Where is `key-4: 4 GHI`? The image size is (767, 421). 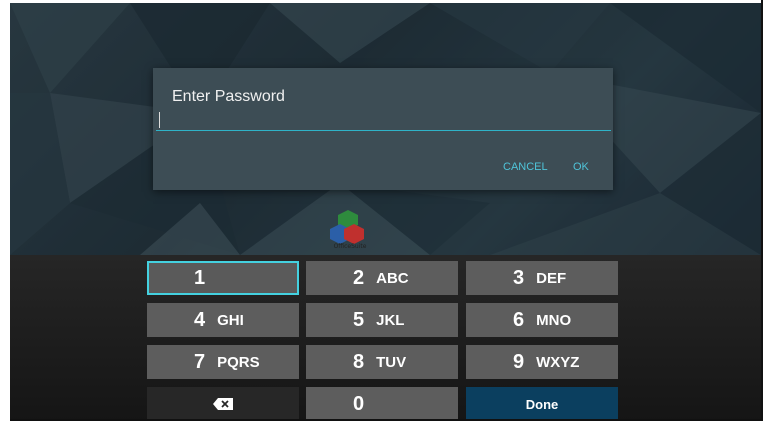 key-4: 4 GHI is located at coordinates (223, 320).